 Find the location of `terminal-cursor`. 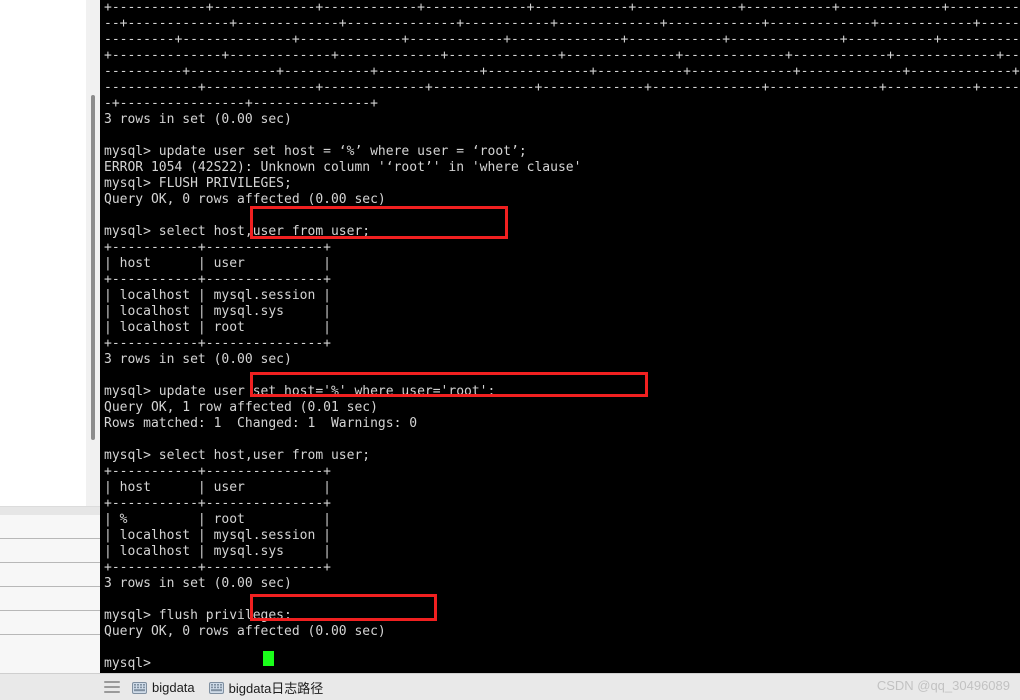

terminal-cursor is located at coordinates (268, 658).